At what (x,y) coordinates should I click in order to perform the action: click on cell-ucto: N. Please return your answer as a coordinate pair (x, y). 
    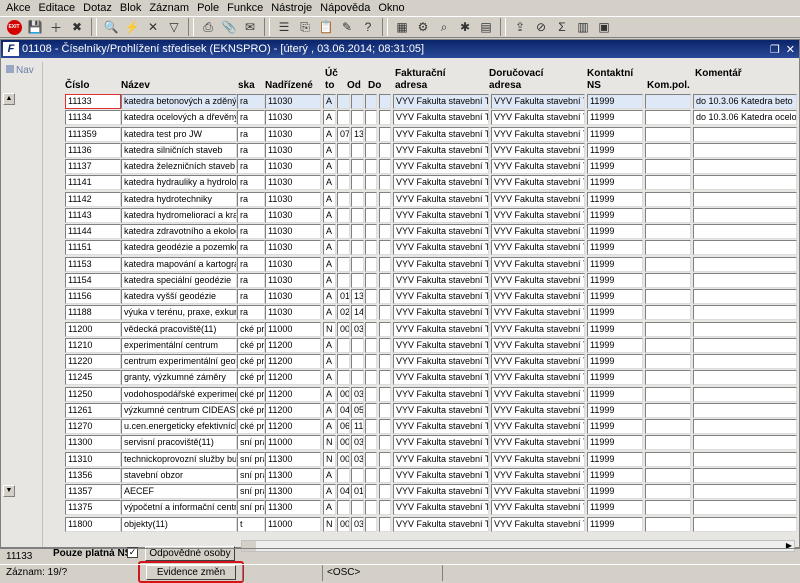
    Looking at the image, I should click on (329, 443).